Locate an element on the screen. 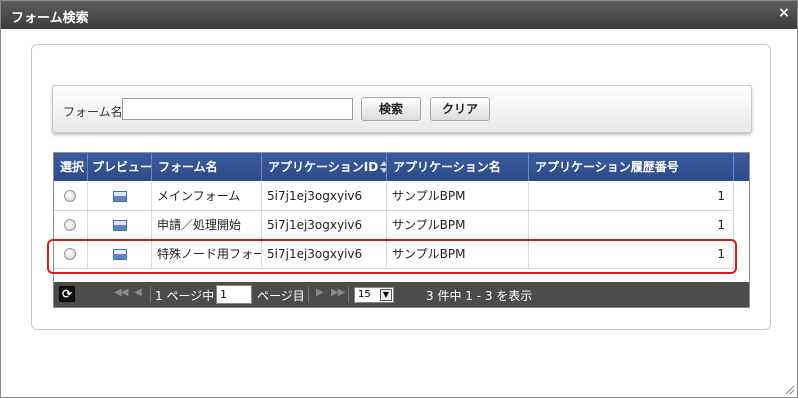 Image resolution: width=798 pixels, height=398 pixels. clear-button: クリア is located at coordinates (460, 109).